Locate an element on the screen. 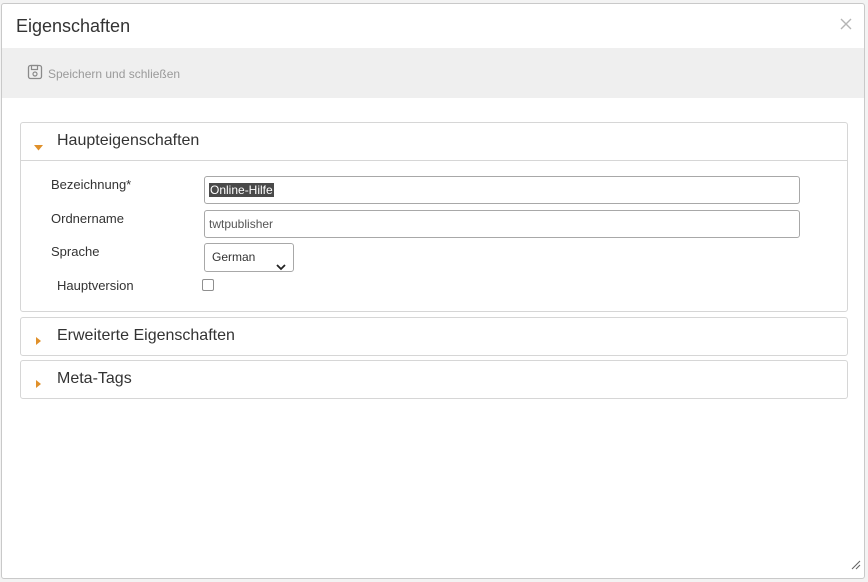 This screenshot has width=868, height=582. save-and-close-button: Speichern und schließen is located at coordinates (103, 73).